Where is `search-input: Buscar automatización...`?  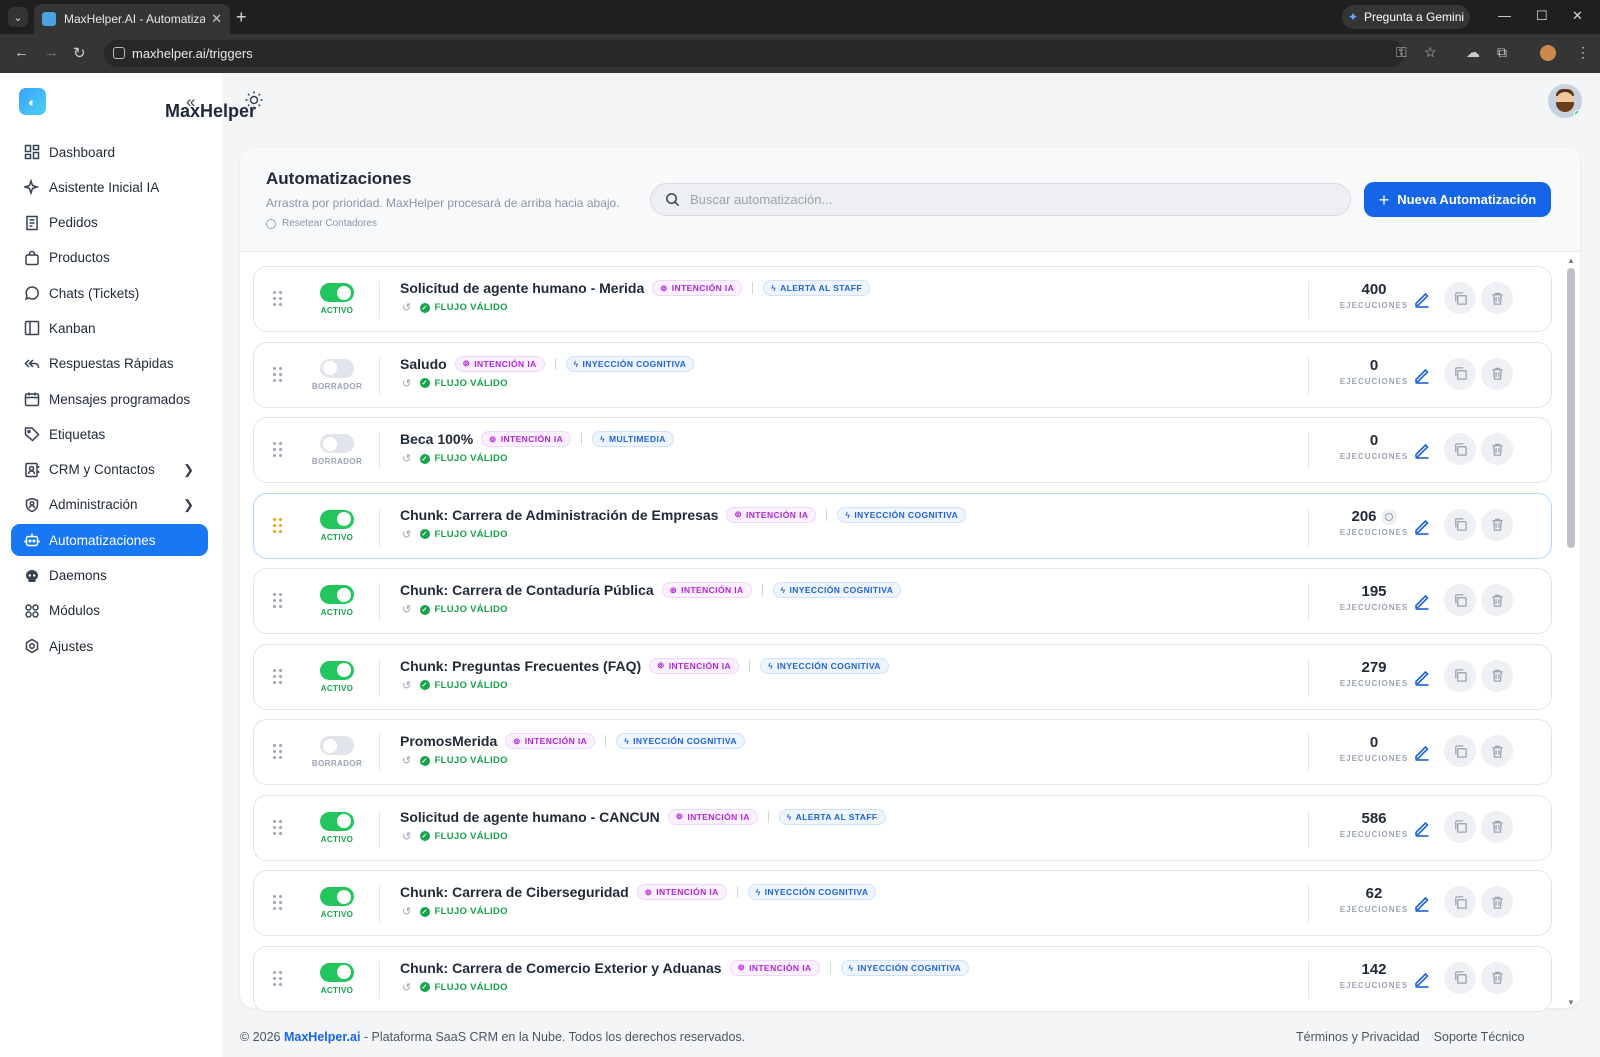 search-input: Buscar automatización... is located at coordinates (1000, 199).